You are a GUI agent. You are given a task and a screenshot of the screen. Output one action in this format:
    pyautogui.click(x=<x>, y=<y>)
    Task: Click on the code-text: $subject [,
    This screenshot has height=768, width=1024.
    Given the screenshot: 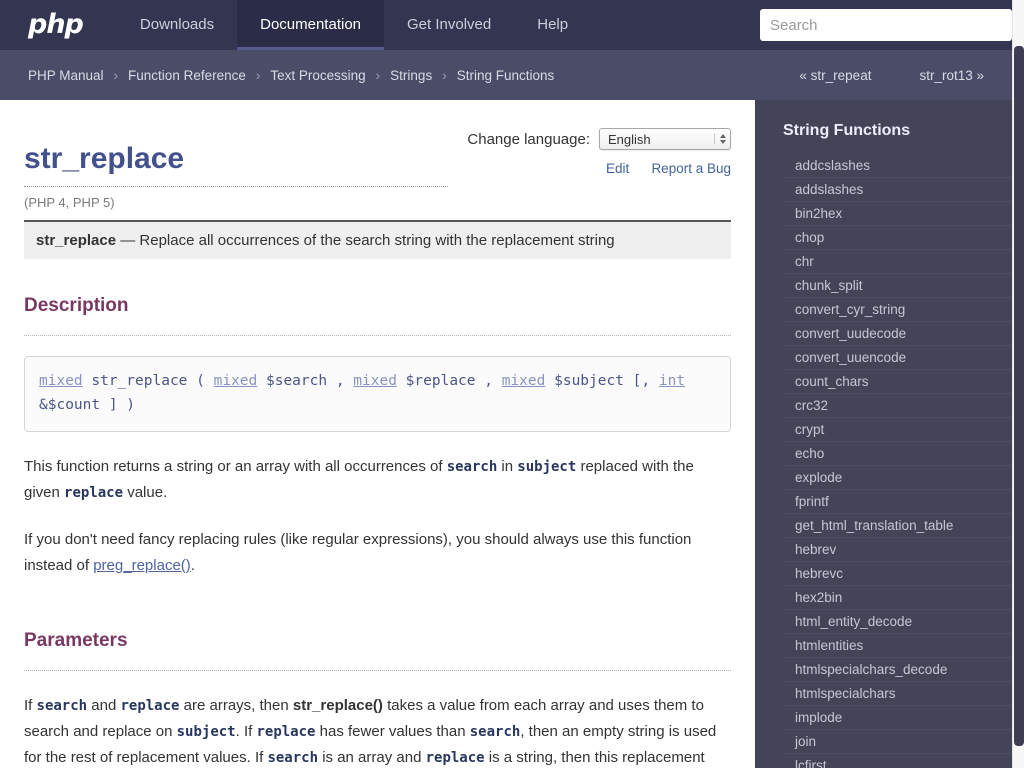 What is the action you would take?
    pyautogui.click(x=602, y=381)
    